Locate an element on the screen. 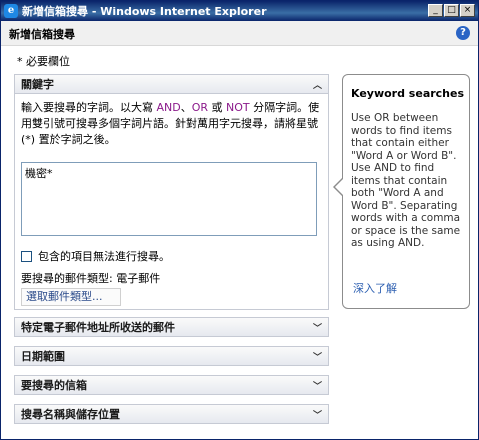  window-title: 新增信箱搜尋 - Windows Internet Explorer is located at coordinates (144, 11).